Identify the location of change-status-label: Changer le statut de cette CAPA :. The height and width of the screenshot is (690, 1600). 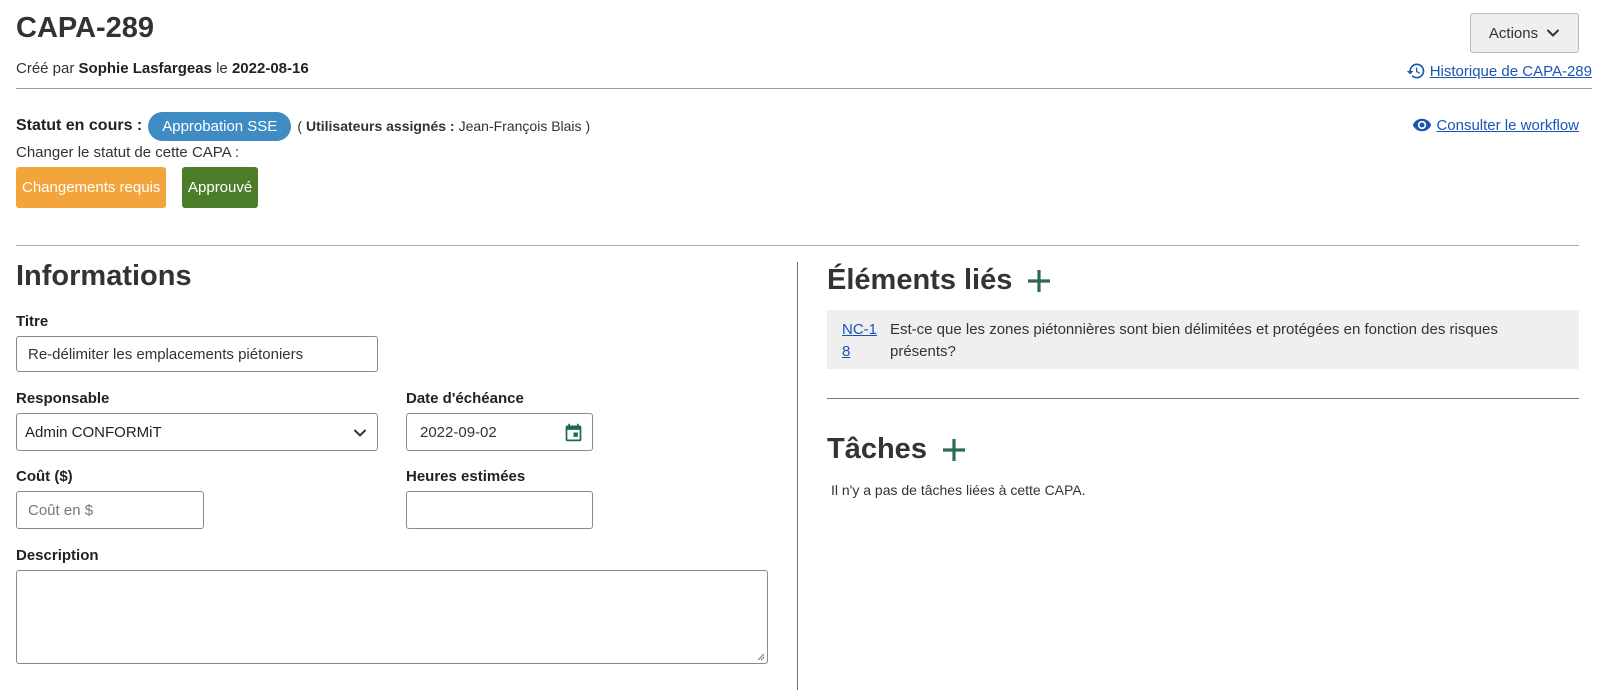
(128, 152).